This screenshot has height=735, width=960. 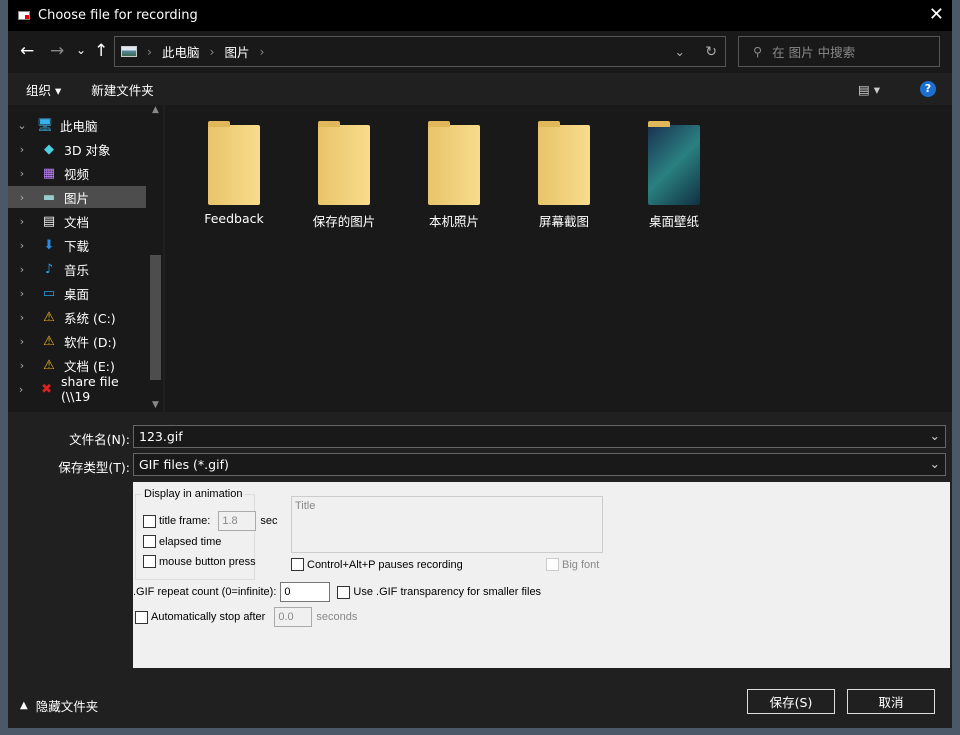 What do you see at coordinates (181, 51) in the screenshot?
I see `breadcrumb-computer: 此电脑` at bounding box center [181, 51].